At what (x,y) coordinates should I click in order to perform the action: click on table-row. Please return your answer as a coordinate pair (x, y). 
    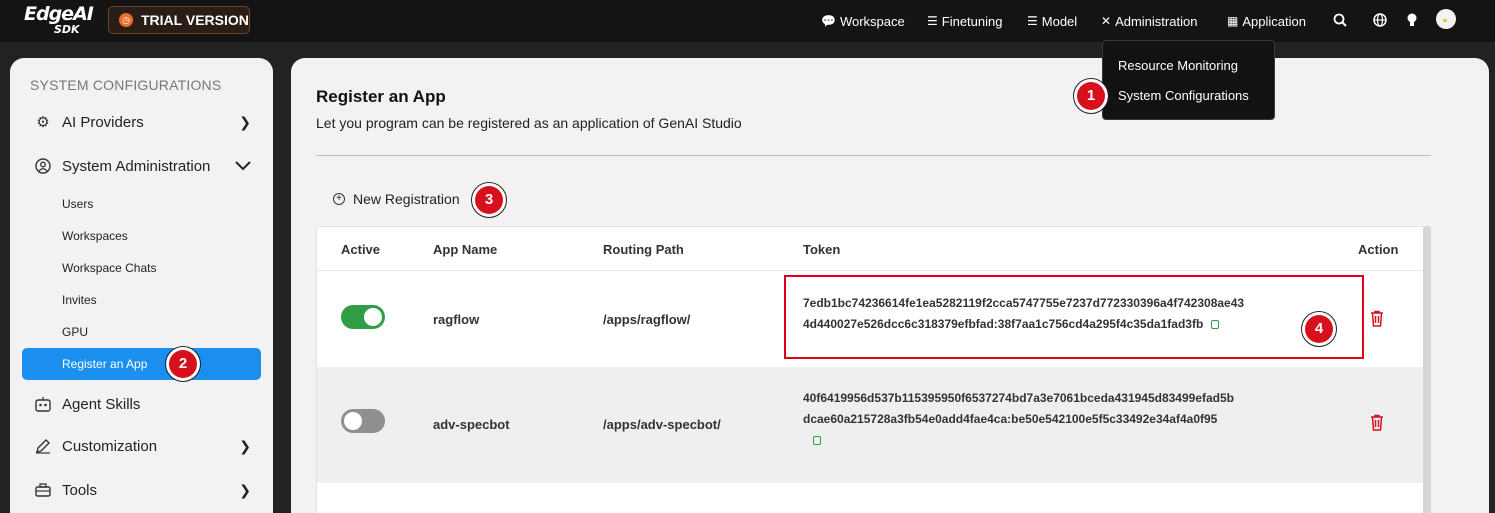
    Looking at the image, I should click on (870, 498).